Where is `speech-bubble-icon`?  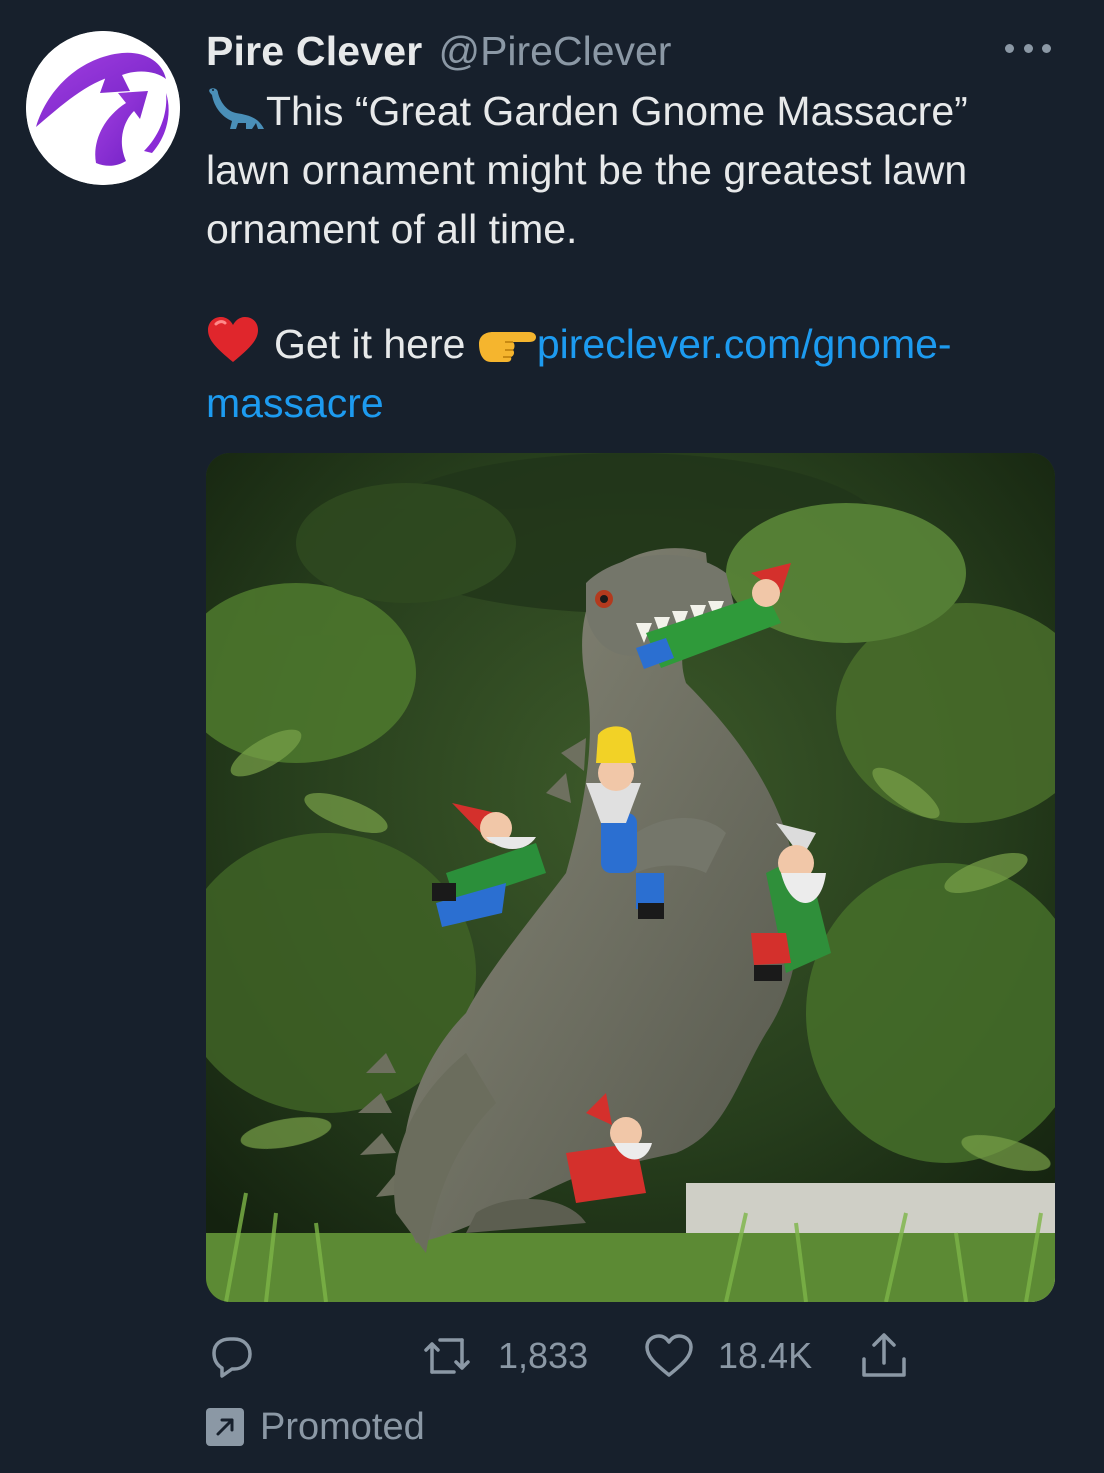 speech-bubble-icon is located at coordinates (232, 1357).